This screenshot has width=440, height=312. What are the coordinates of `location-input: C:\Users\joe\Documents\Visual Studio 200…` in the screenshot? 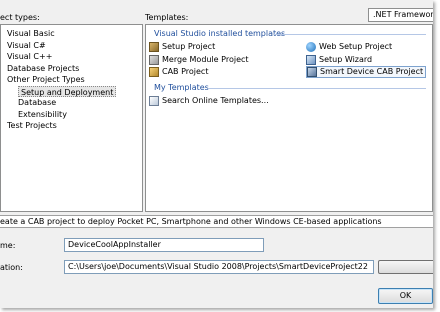 It's located at (219, 267).